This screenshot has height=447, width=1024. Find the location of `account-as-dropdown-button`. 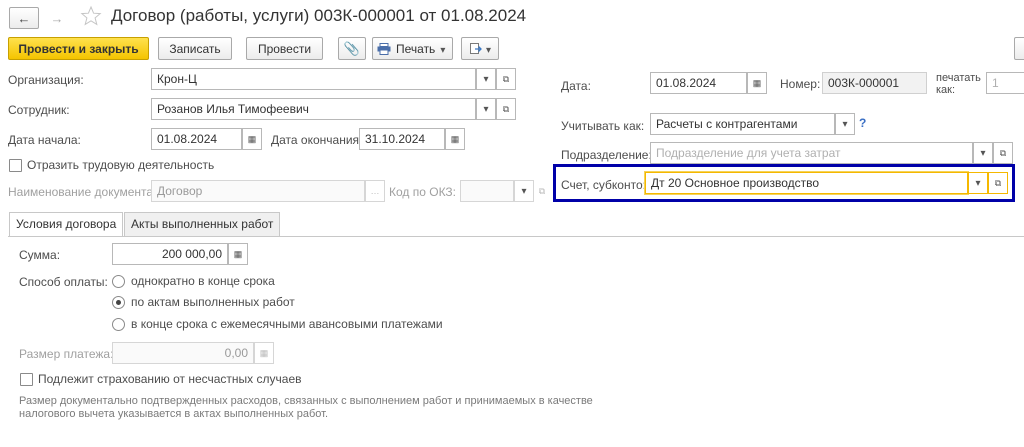

account-as-dropdown-button is located at coordinates (845, 124).